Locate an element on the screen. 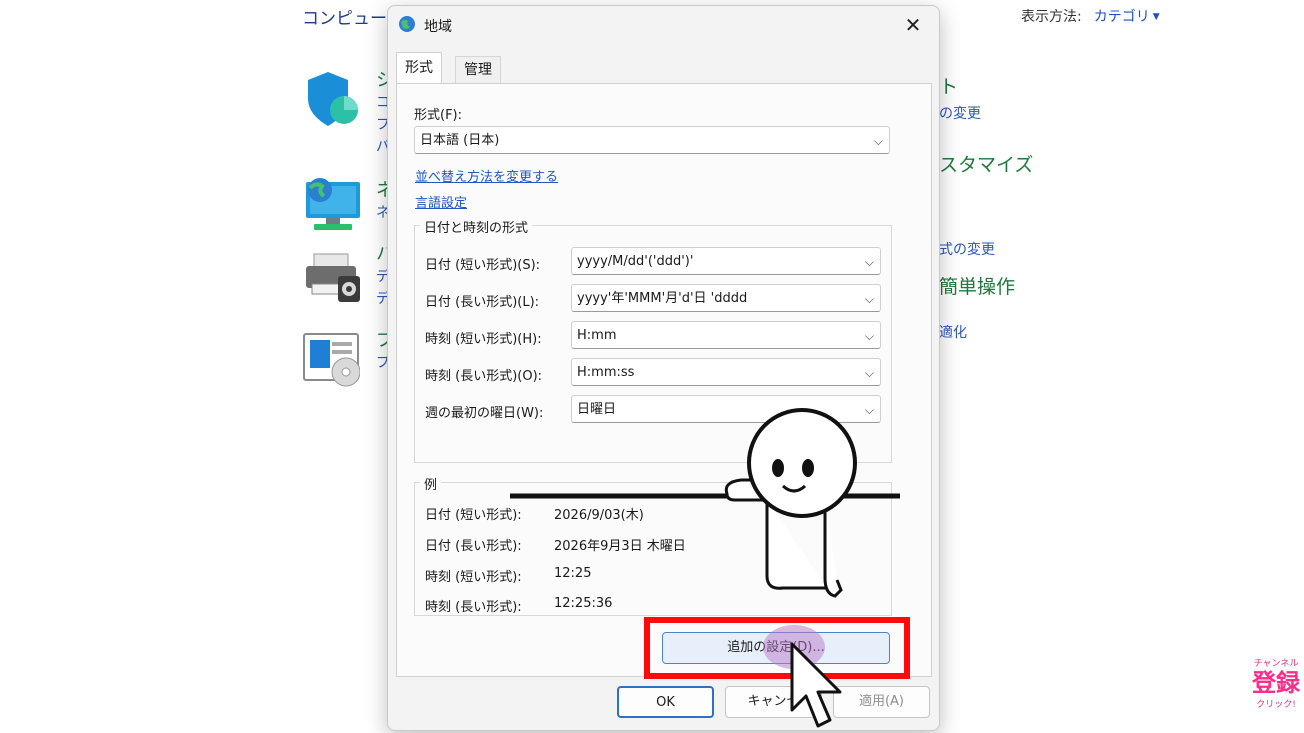  short-time-value: H:mm is located at coordinates (597, 335).